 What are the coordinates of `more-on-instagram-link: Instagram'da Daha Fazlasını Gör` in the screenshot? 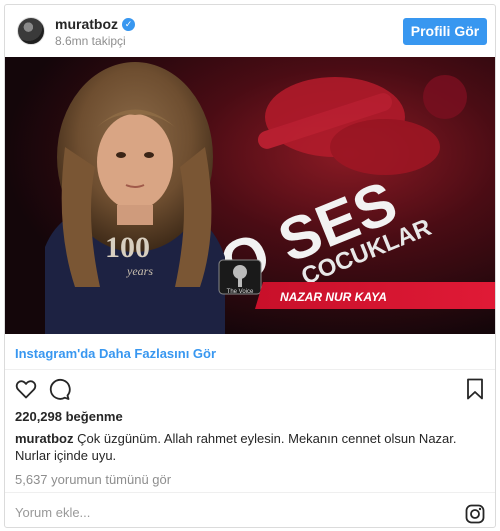 It's located at (115, 353).